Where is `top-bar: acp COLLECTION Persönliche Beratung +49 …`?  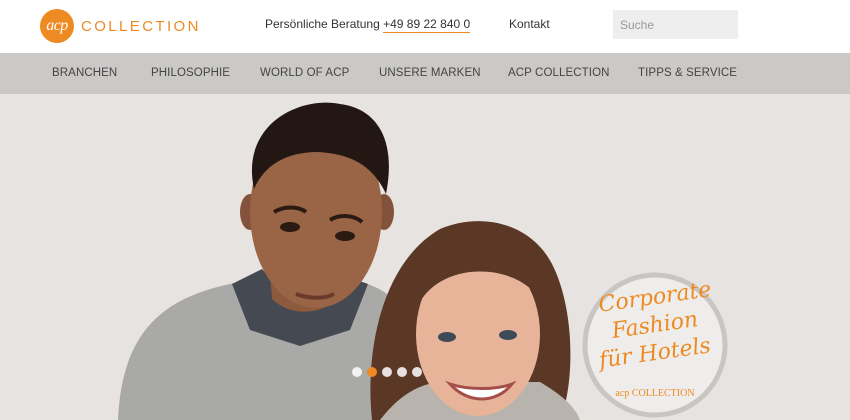
top-bar: acp COLLECTION Persönliche Beratung +49 … is located at coordinates (425, 26).